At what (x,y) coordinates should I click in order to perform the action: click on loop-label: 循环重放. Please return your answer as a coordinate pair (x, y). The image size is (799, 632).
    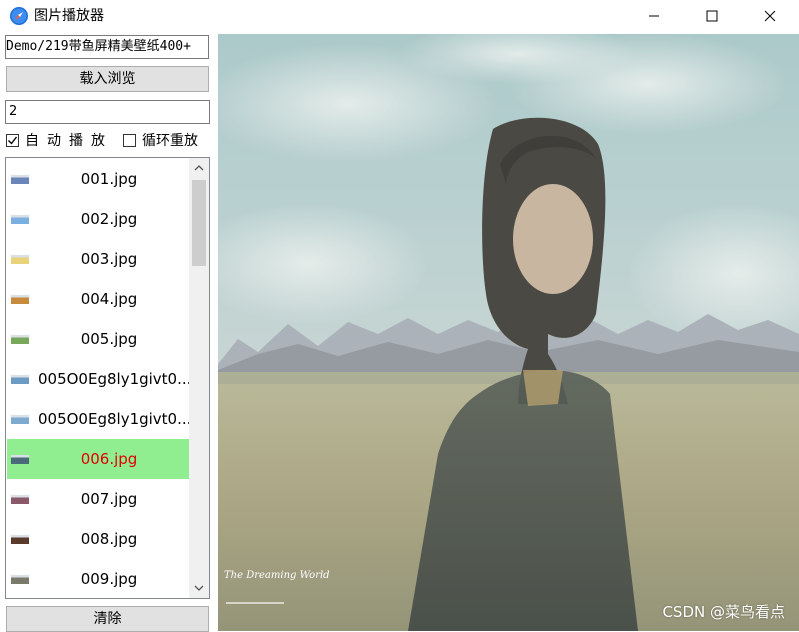
    Looking at the image, I should click on (170, 141).